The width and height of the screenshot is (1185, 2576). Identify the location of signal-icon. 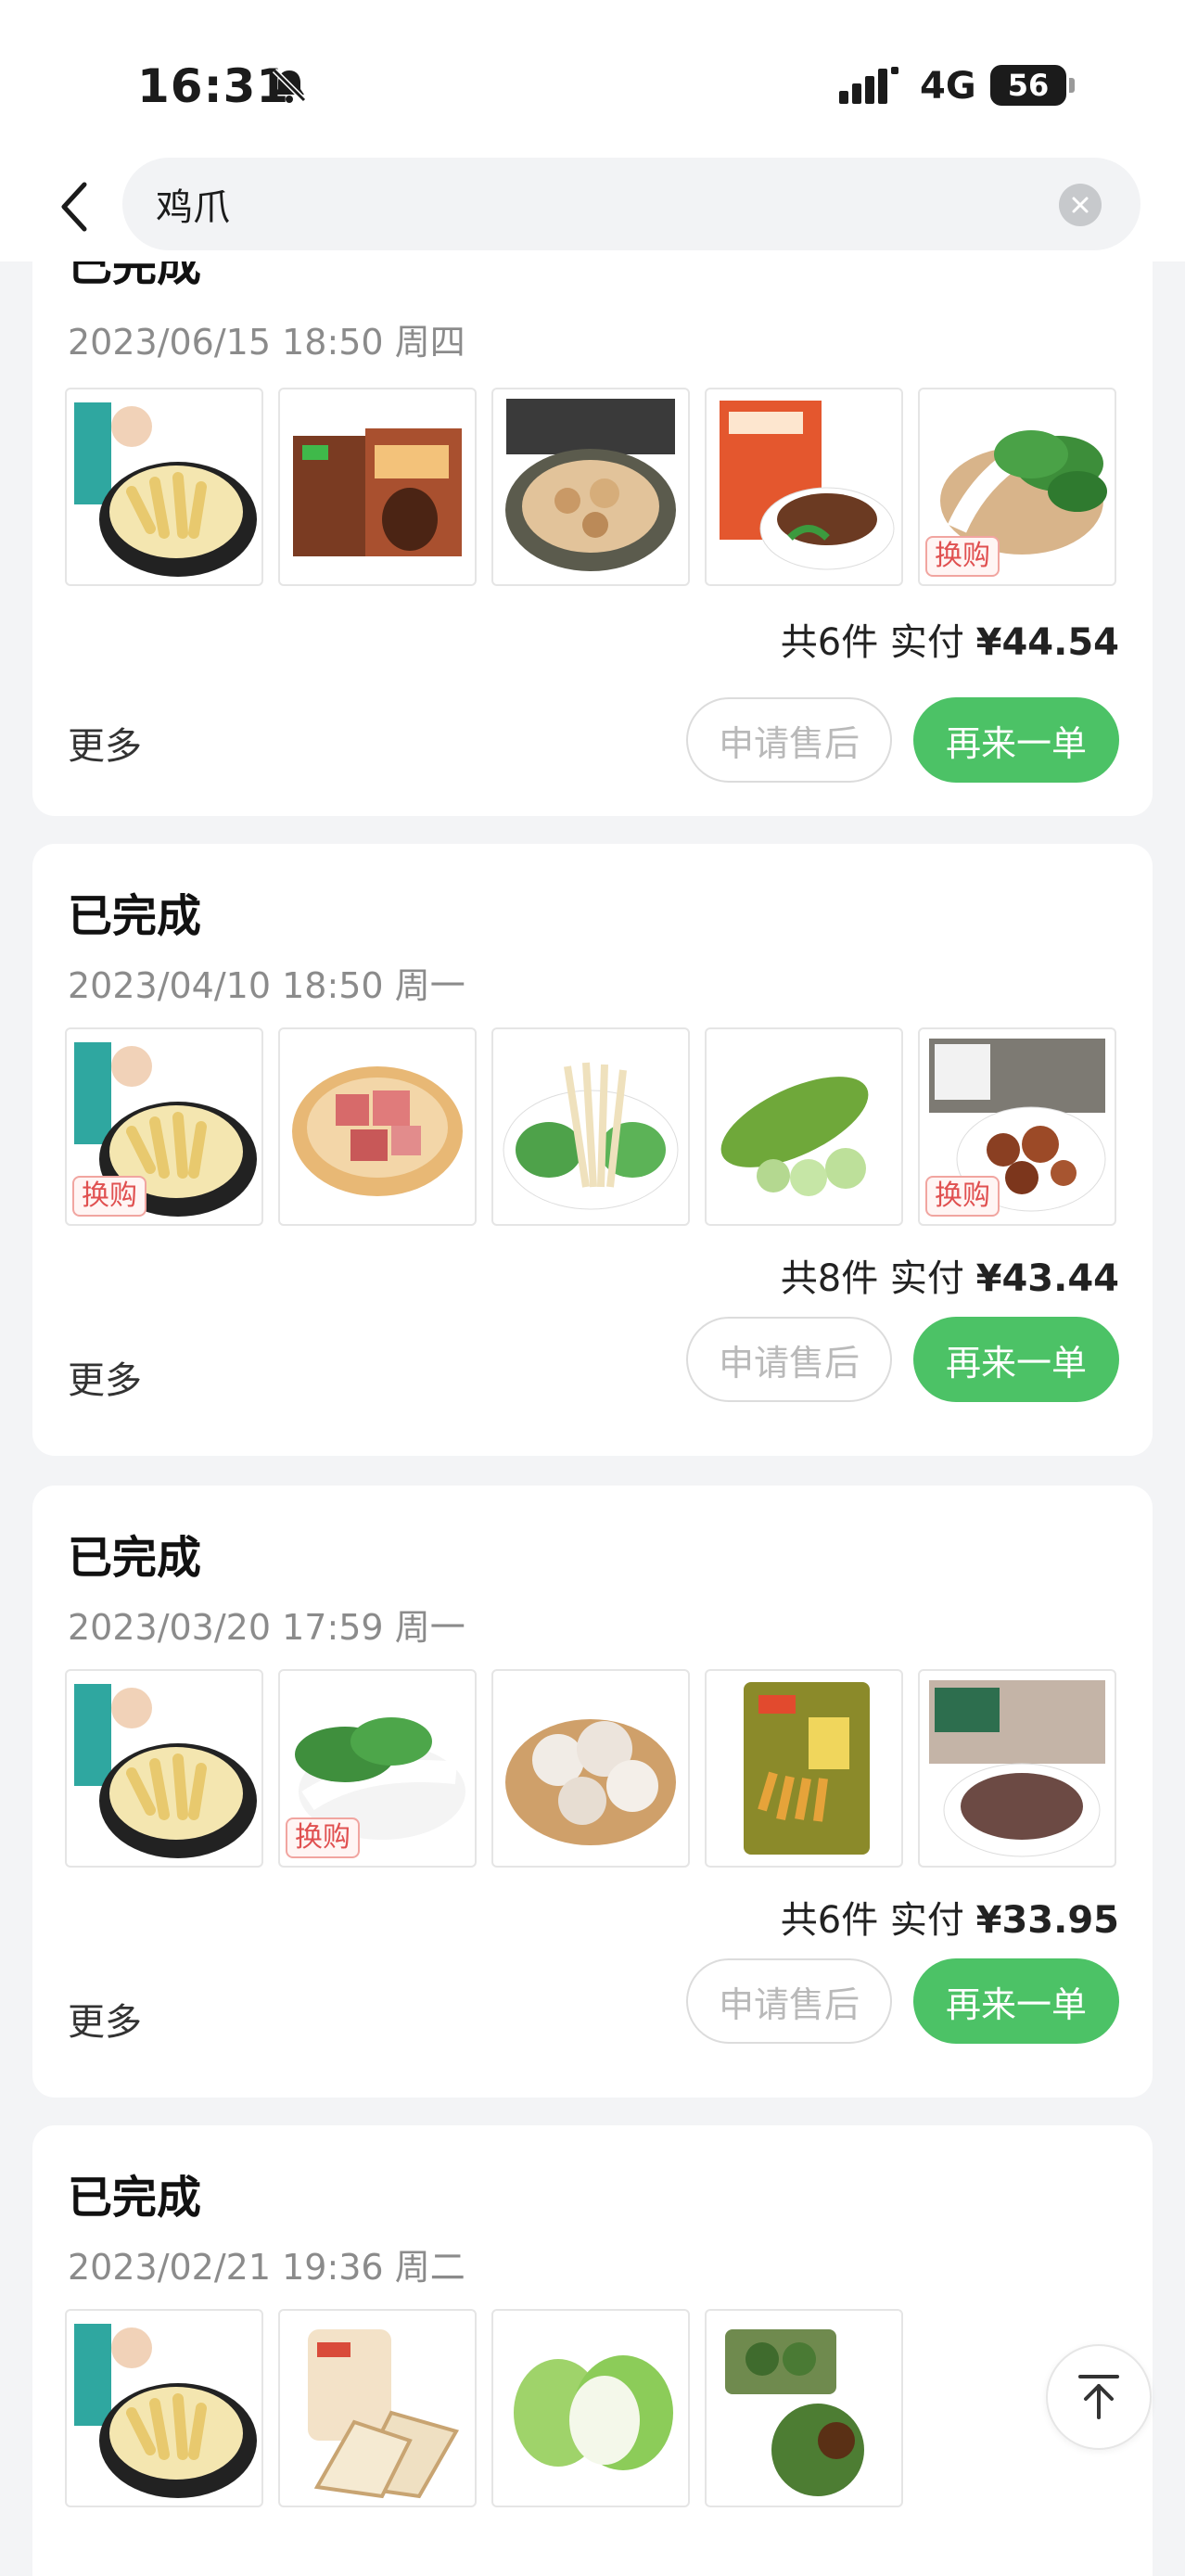
(868, 85).